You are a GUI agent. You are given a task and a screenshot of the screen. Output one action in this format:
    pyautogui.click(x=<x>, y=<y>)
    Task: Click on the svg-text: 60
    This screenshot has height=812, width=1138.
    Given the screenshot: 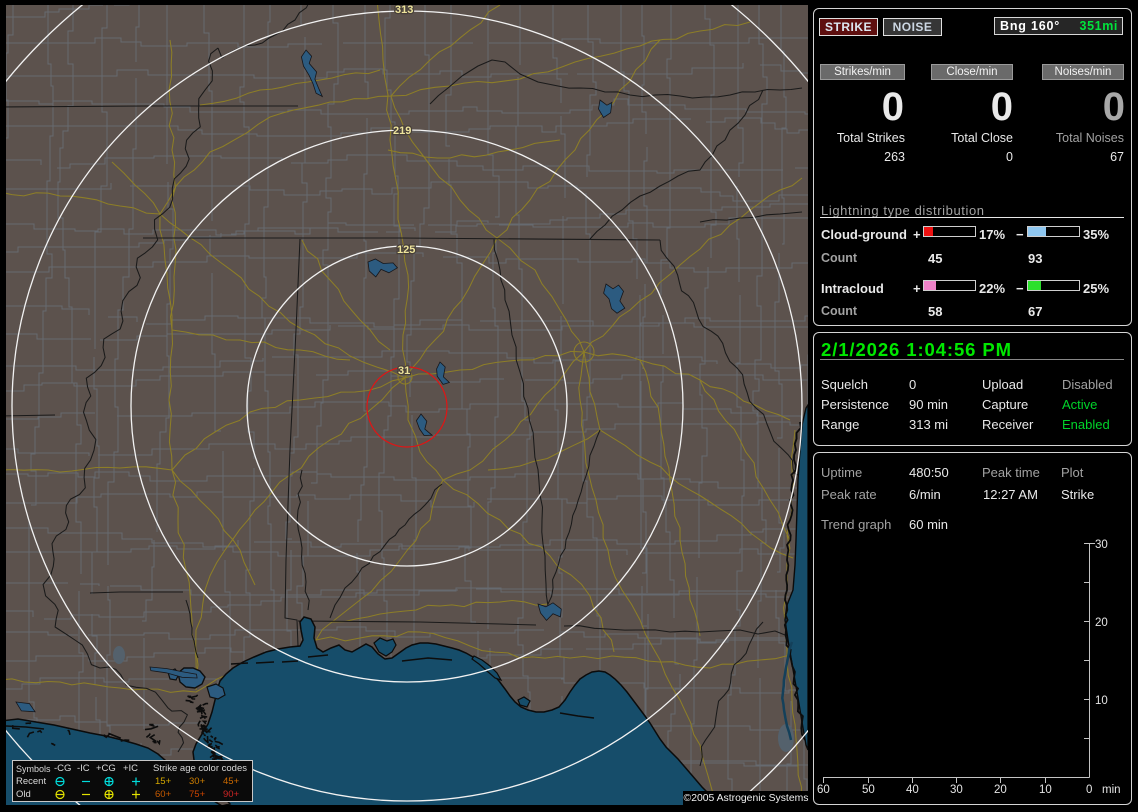 What is the action you would take?
    pyautogui.click(x=823, y=790)
    